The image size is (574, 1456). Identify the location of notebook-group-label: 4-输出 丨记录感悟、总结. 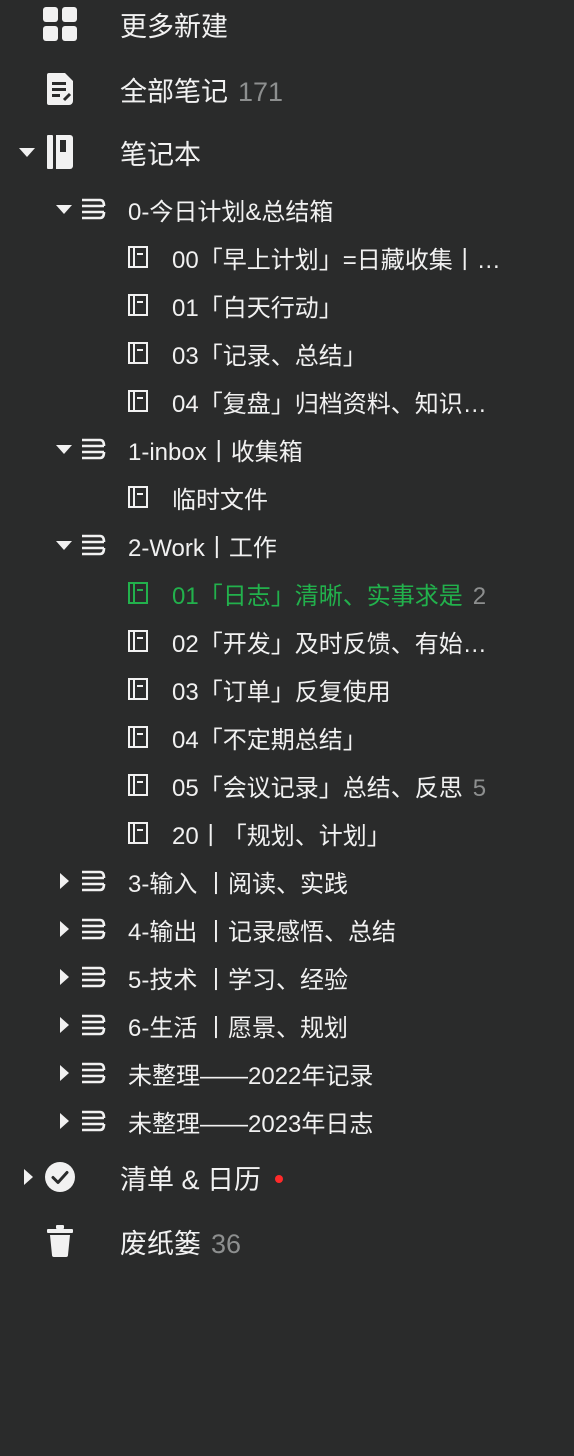
(262, 932).